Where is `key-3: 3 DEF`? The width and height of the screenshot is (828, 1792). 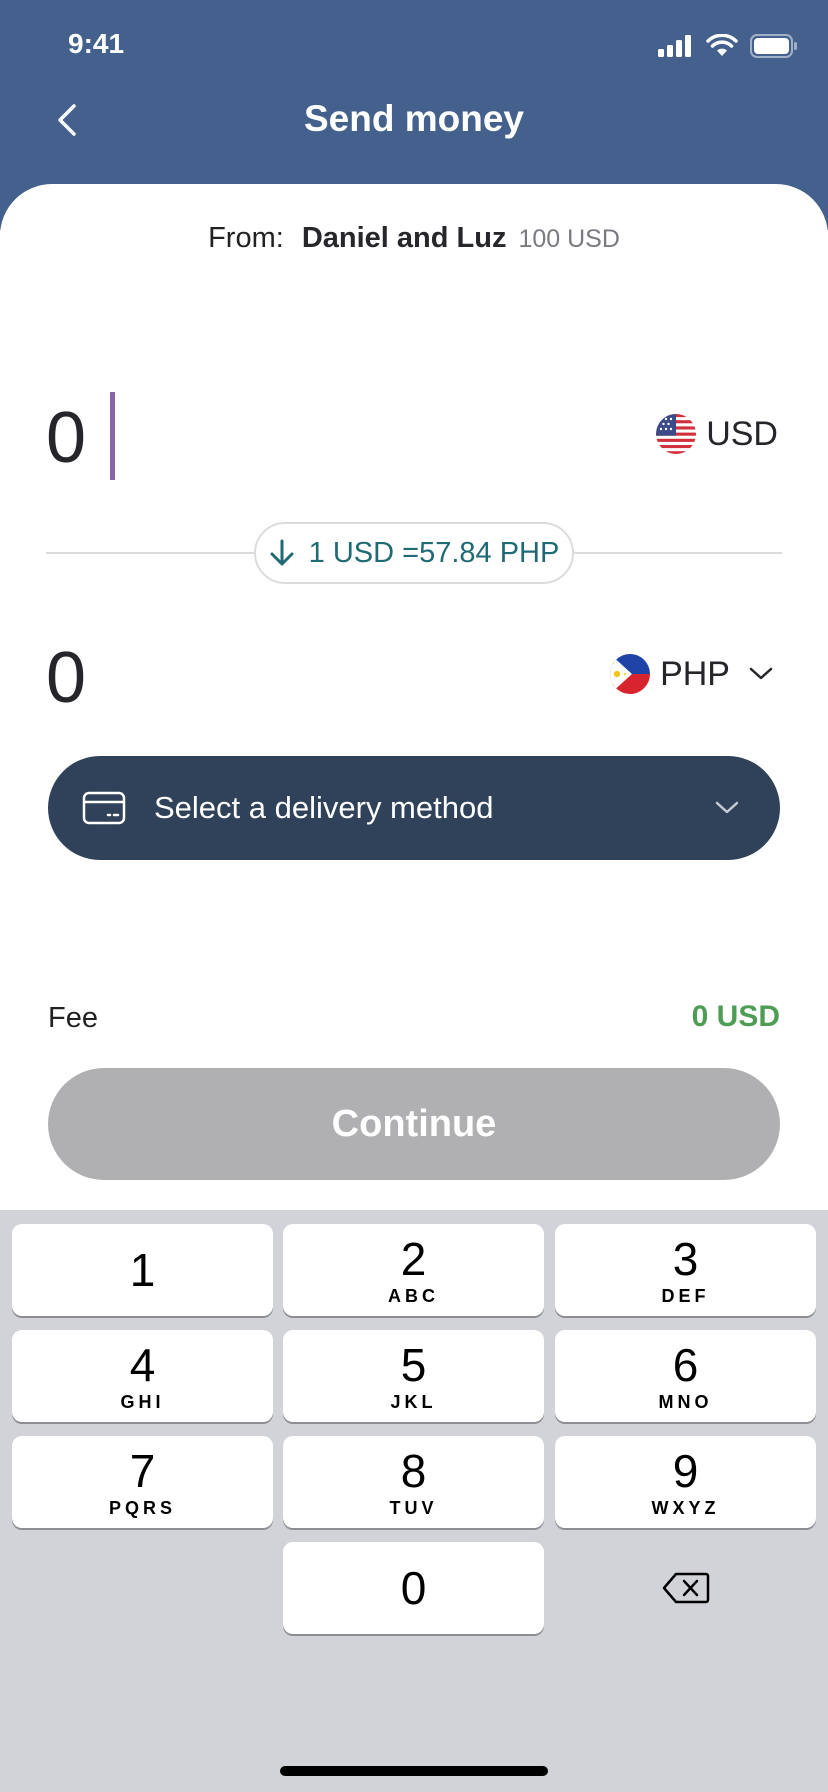 key-3: 3 DEF is located at coordinates (685, 1270).